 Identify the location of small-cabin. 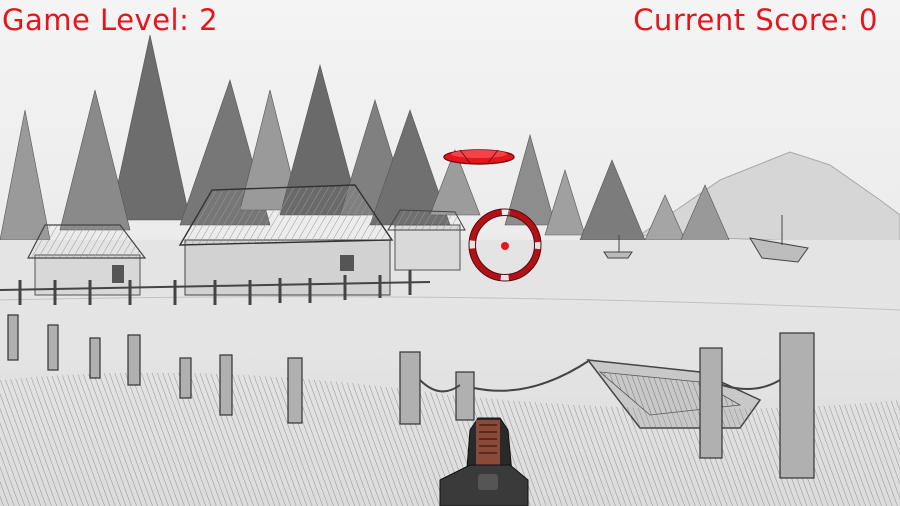
(87, 260).